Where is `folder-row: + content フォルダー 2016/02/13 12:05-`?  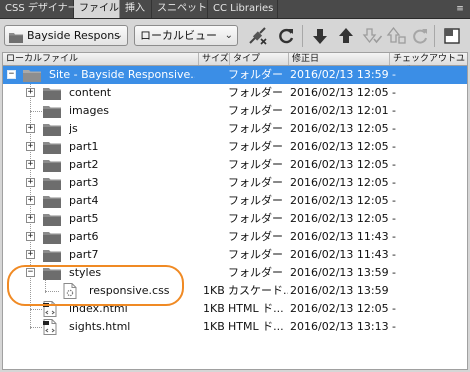 folder-row: + content フォルダー 2016/02/13 12:05- is located at coordinates (235, 93).